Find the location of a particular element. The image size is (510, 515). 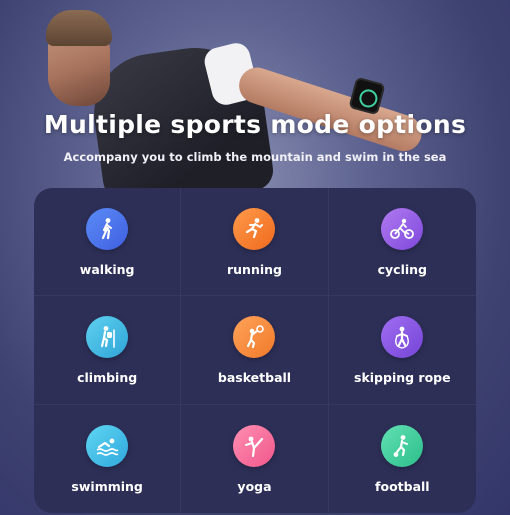

athlete-hair is located at coordinates (79, 28).